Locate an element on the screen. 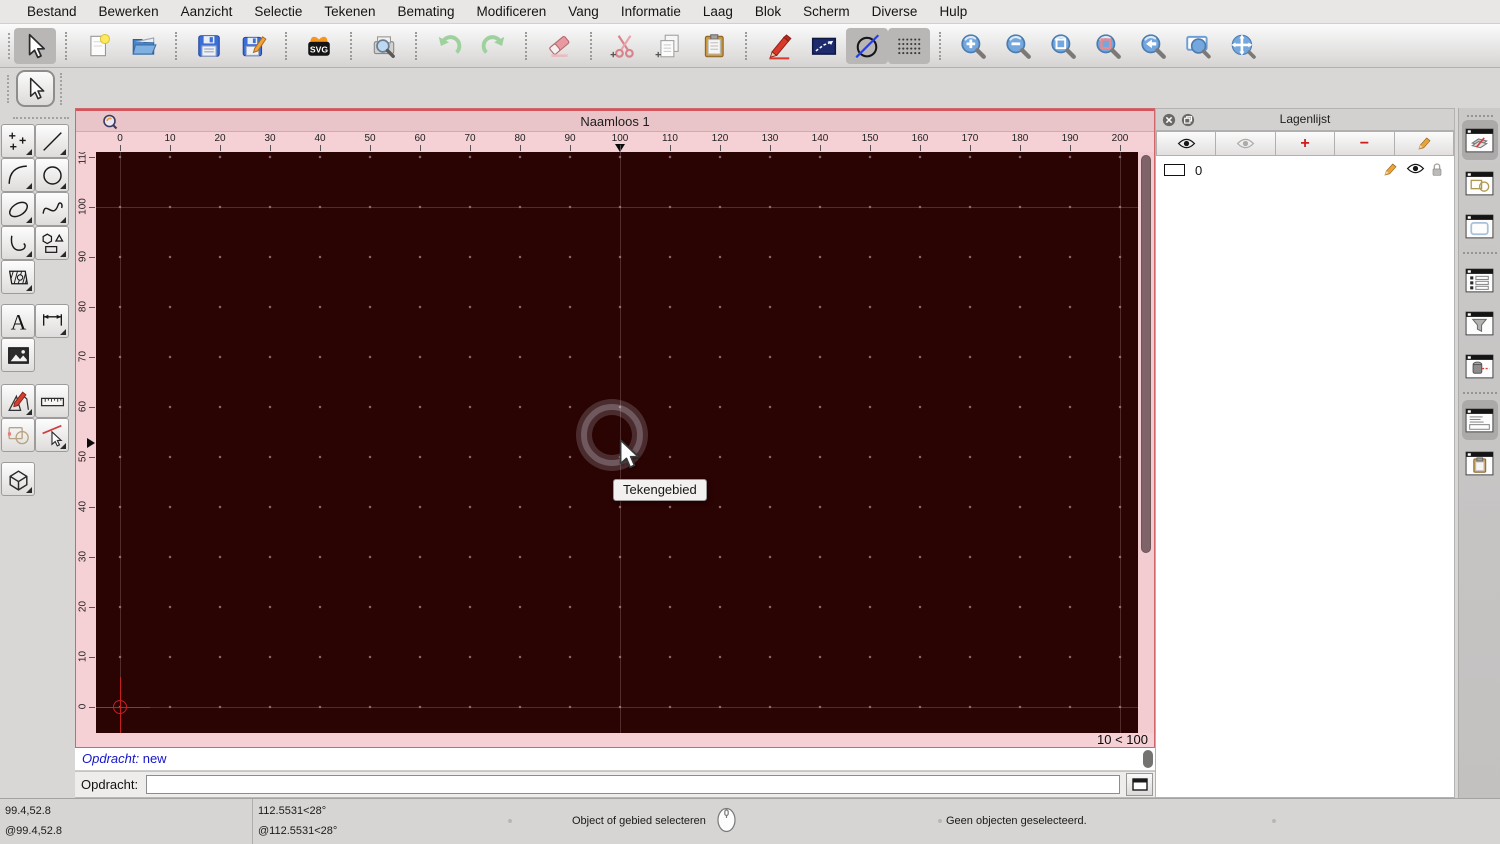 The image size is (1500, 844). edit-layer-button is located at coordinates (1424, 143).